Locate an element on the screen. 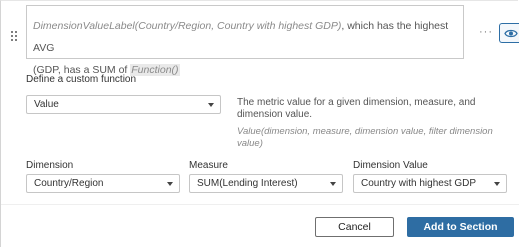  function-select: Value is located at coordinates (123, 104).